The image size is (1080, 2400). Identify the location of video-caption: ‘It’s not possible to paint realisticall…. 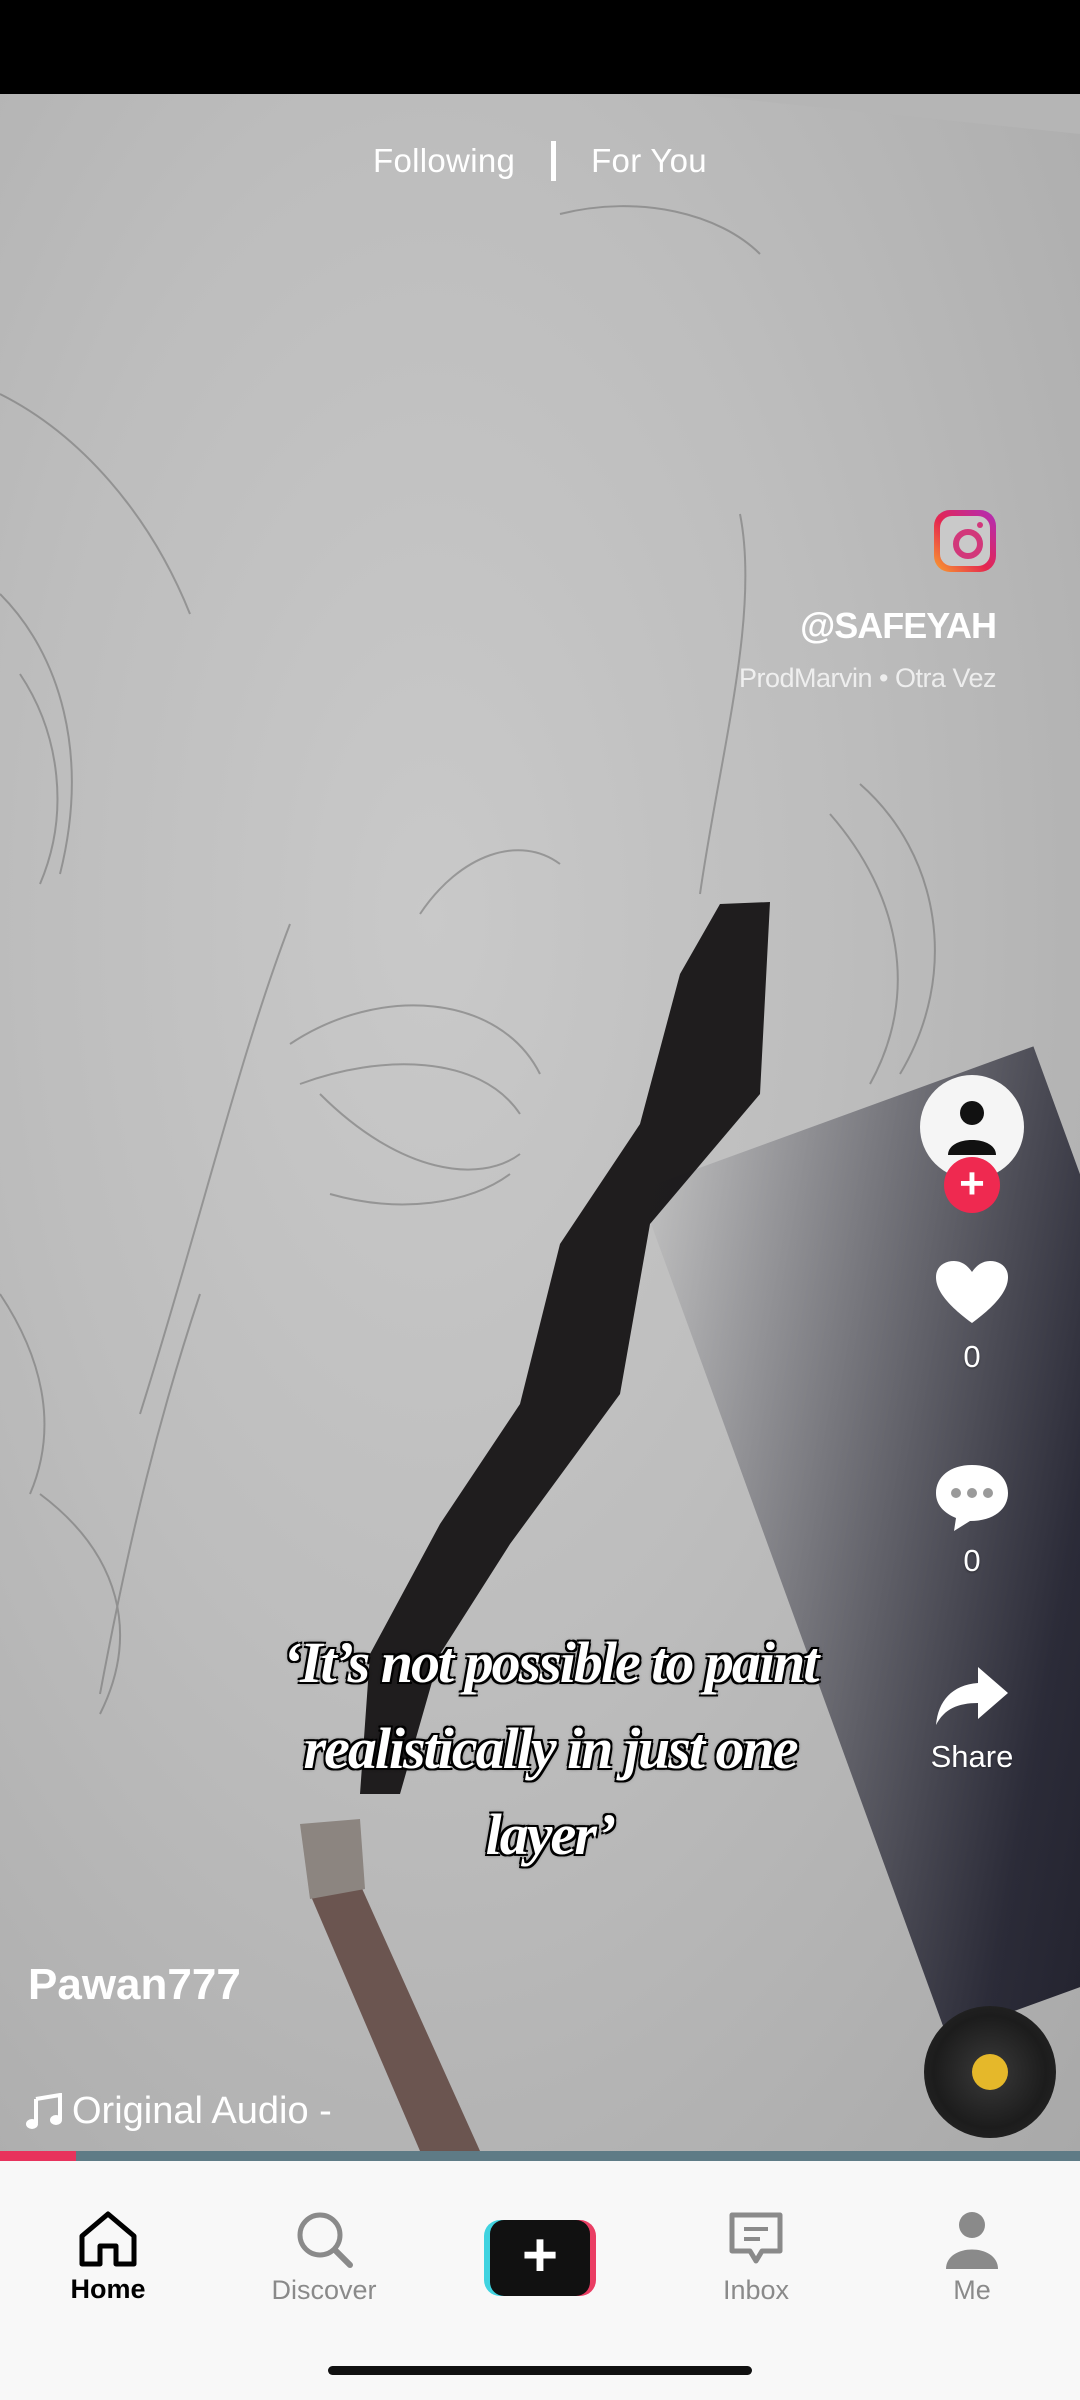
(550, 1749).